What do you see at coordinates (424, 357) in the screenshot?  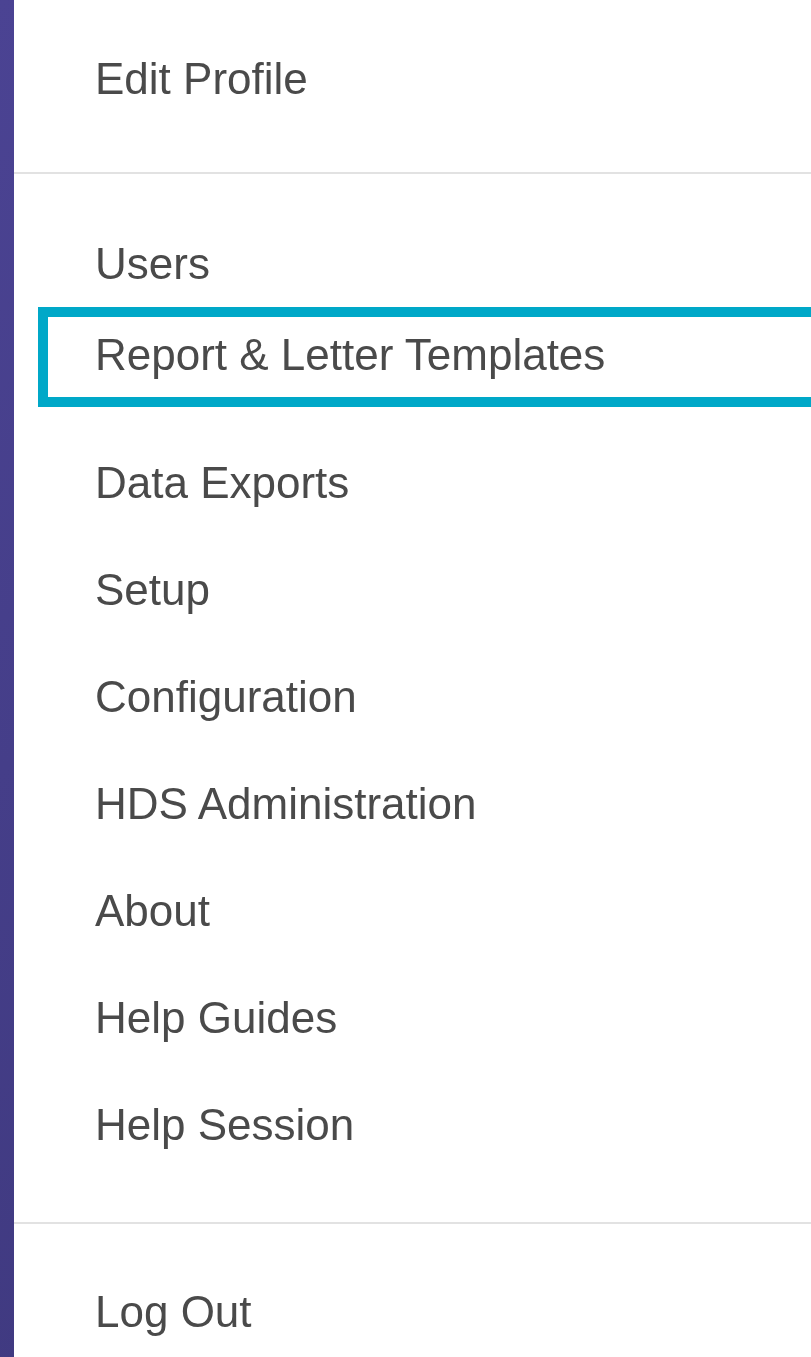 I see `menu-item: Report & Letter Templates` at bounding box center [424, 357].